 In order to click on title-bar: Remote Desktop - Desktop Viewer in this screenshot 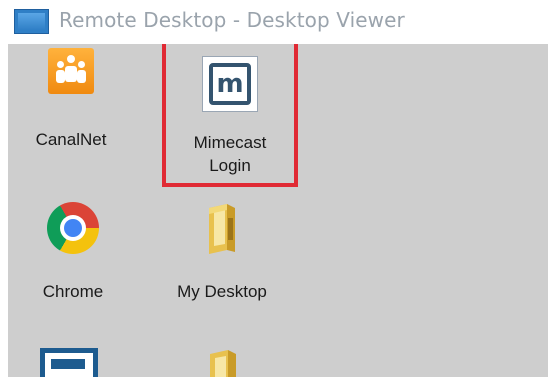, I will do `click(274, 22)`.